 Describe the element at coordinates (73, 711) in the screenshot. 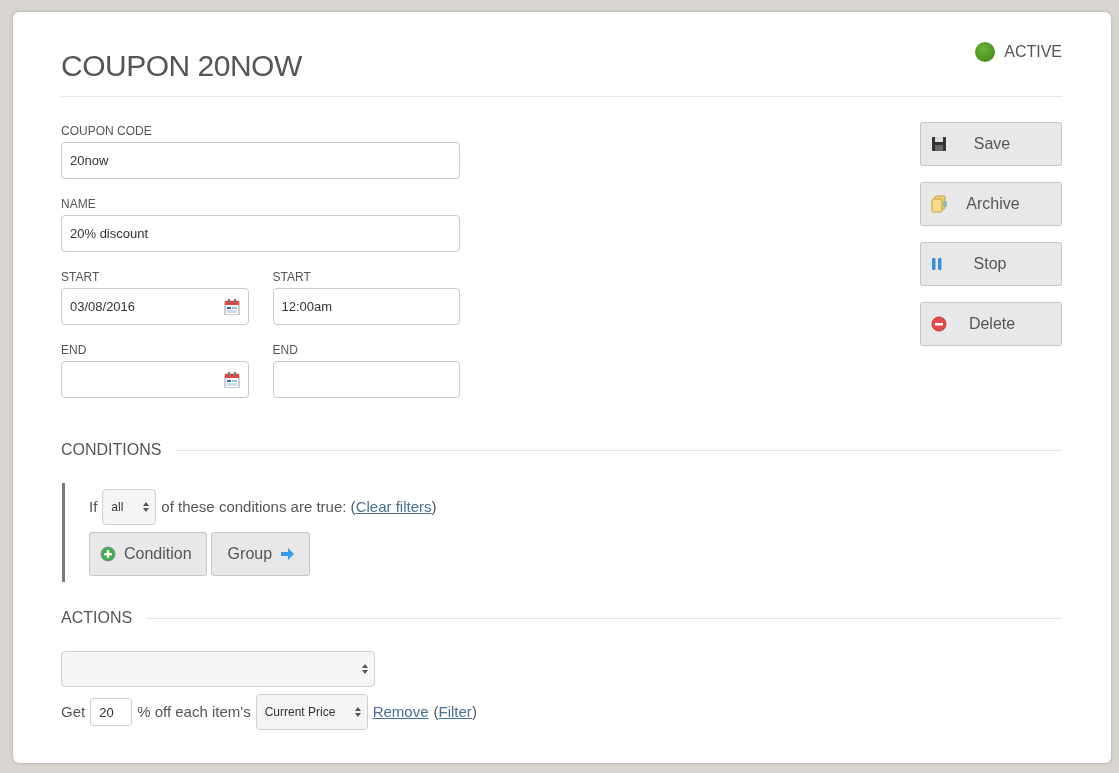

I see `get-label: Get` at that location.